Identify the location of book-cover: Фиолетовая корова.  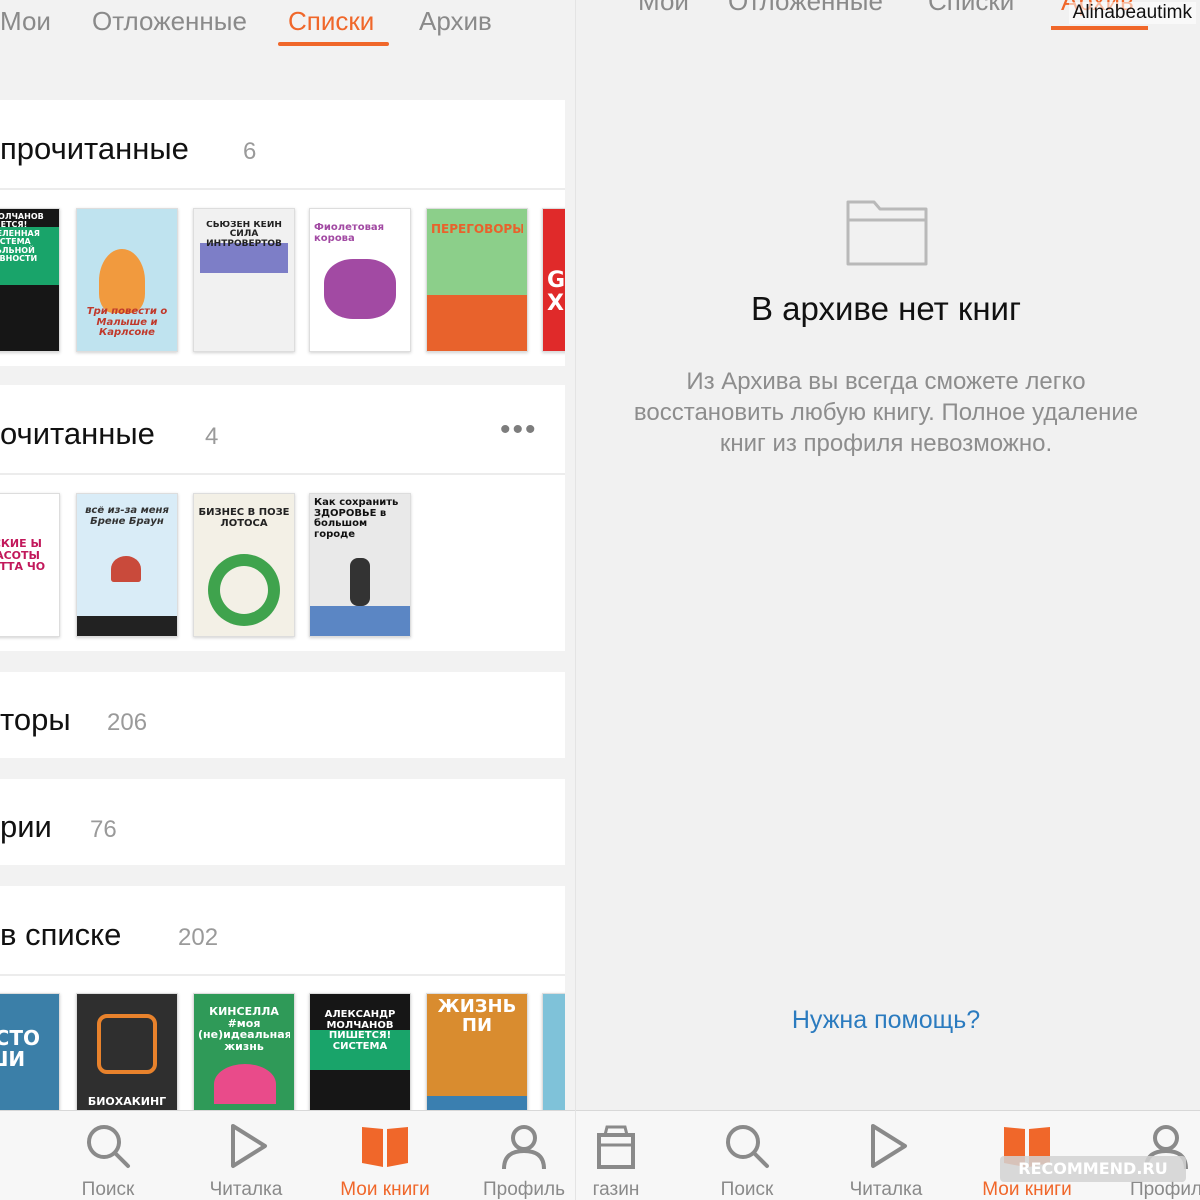
(360, 280).